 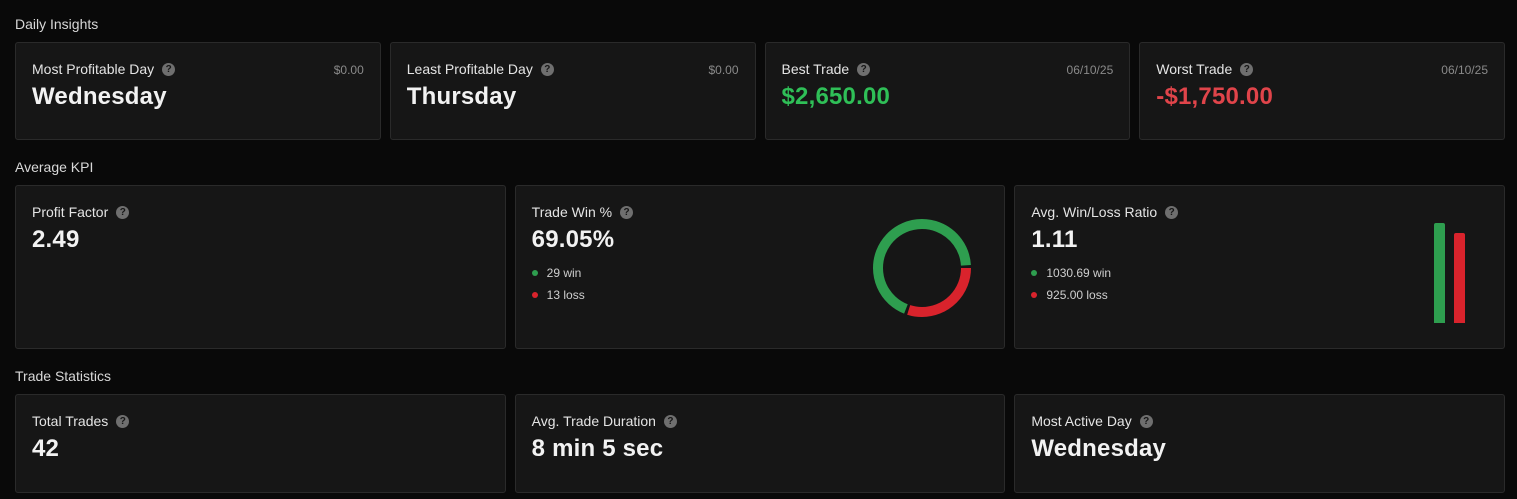 I want to click on card-value: 8 min 5 sec, so click(x=597, y=448).